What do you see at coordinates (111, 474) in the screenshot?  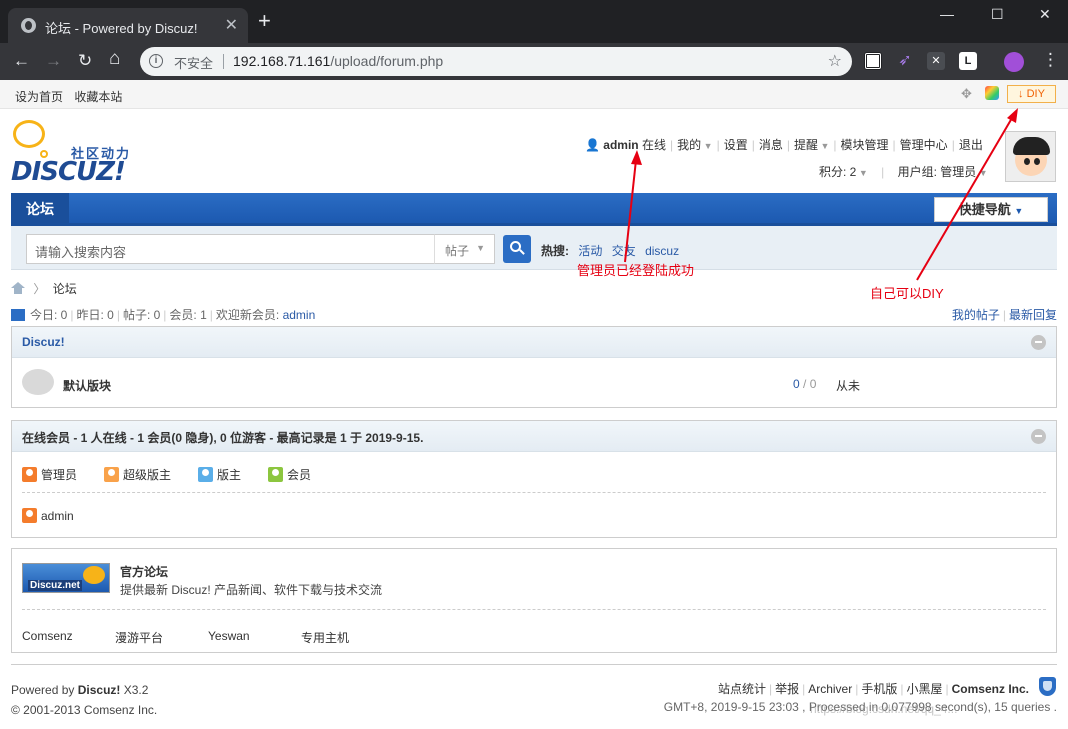 I see `super-mod-group-icon` at bounding box center [111, 474].